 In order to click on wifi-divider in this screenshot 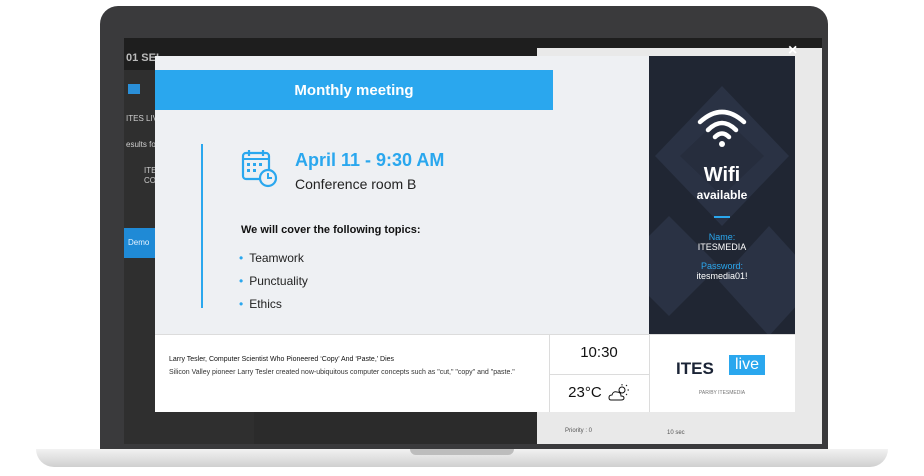, I will do `click(722, 217)`.